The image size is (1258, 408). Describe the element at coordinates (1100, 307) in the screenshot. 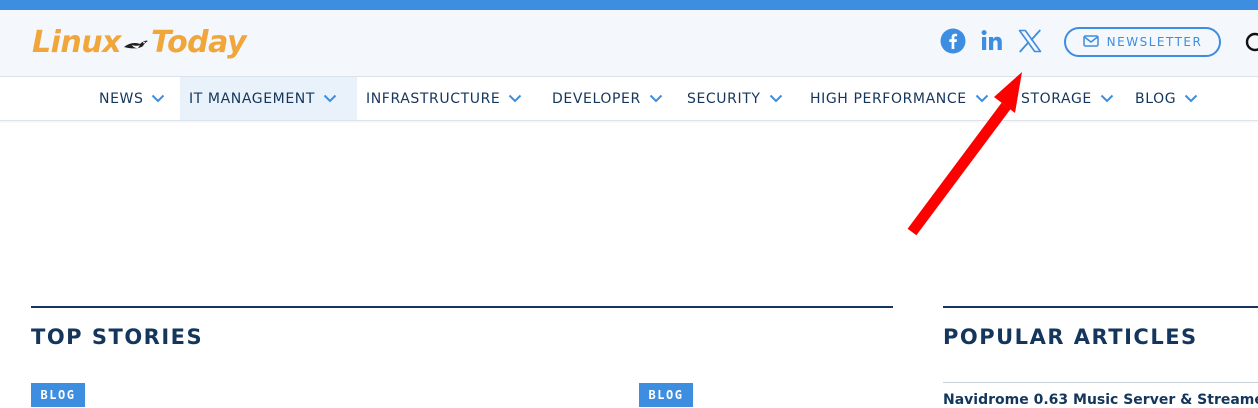

I see `popular-articles-rule` at that location.